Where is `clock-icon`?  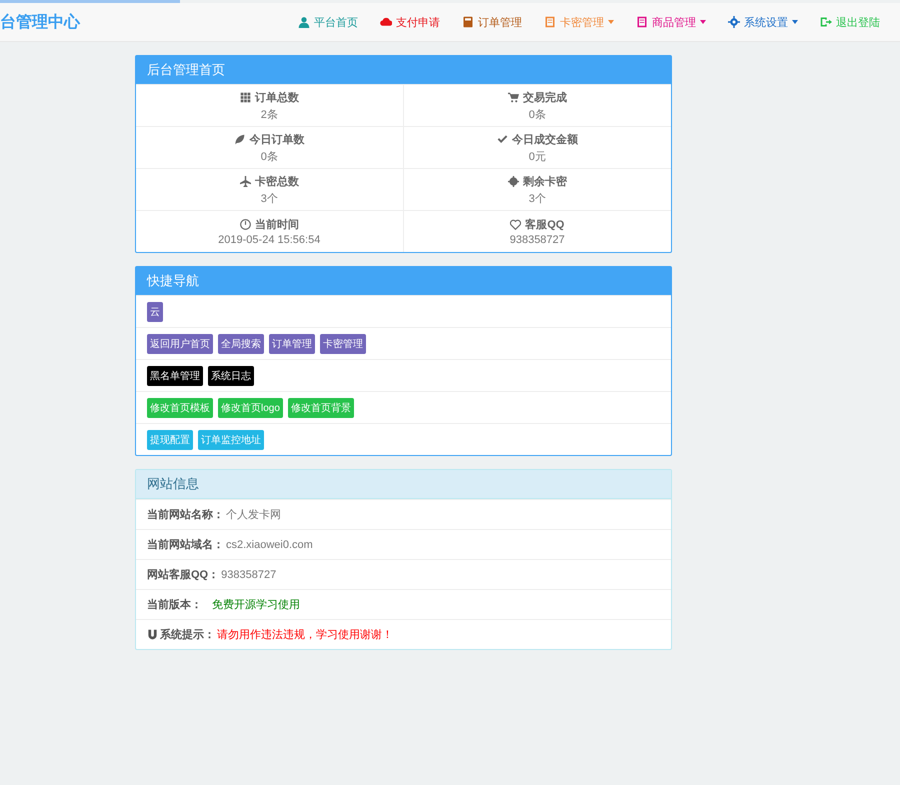 clock-icon is located at coordinates (245, 224).